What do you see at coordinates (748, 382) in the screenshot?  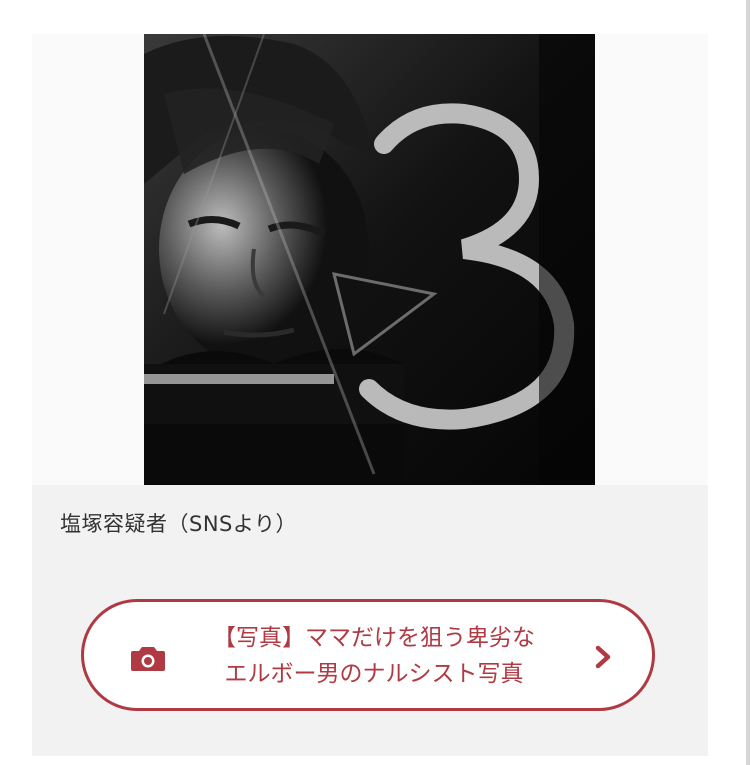 I see `scrollbar-track` at bounding box center [748, 382].